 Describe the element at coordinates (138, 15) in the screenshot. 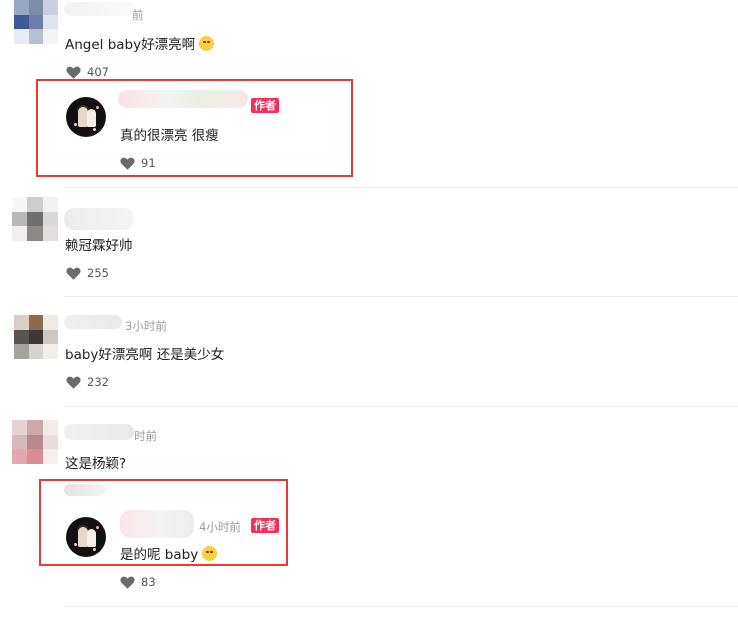

I see `comment-time: 前` at that location.